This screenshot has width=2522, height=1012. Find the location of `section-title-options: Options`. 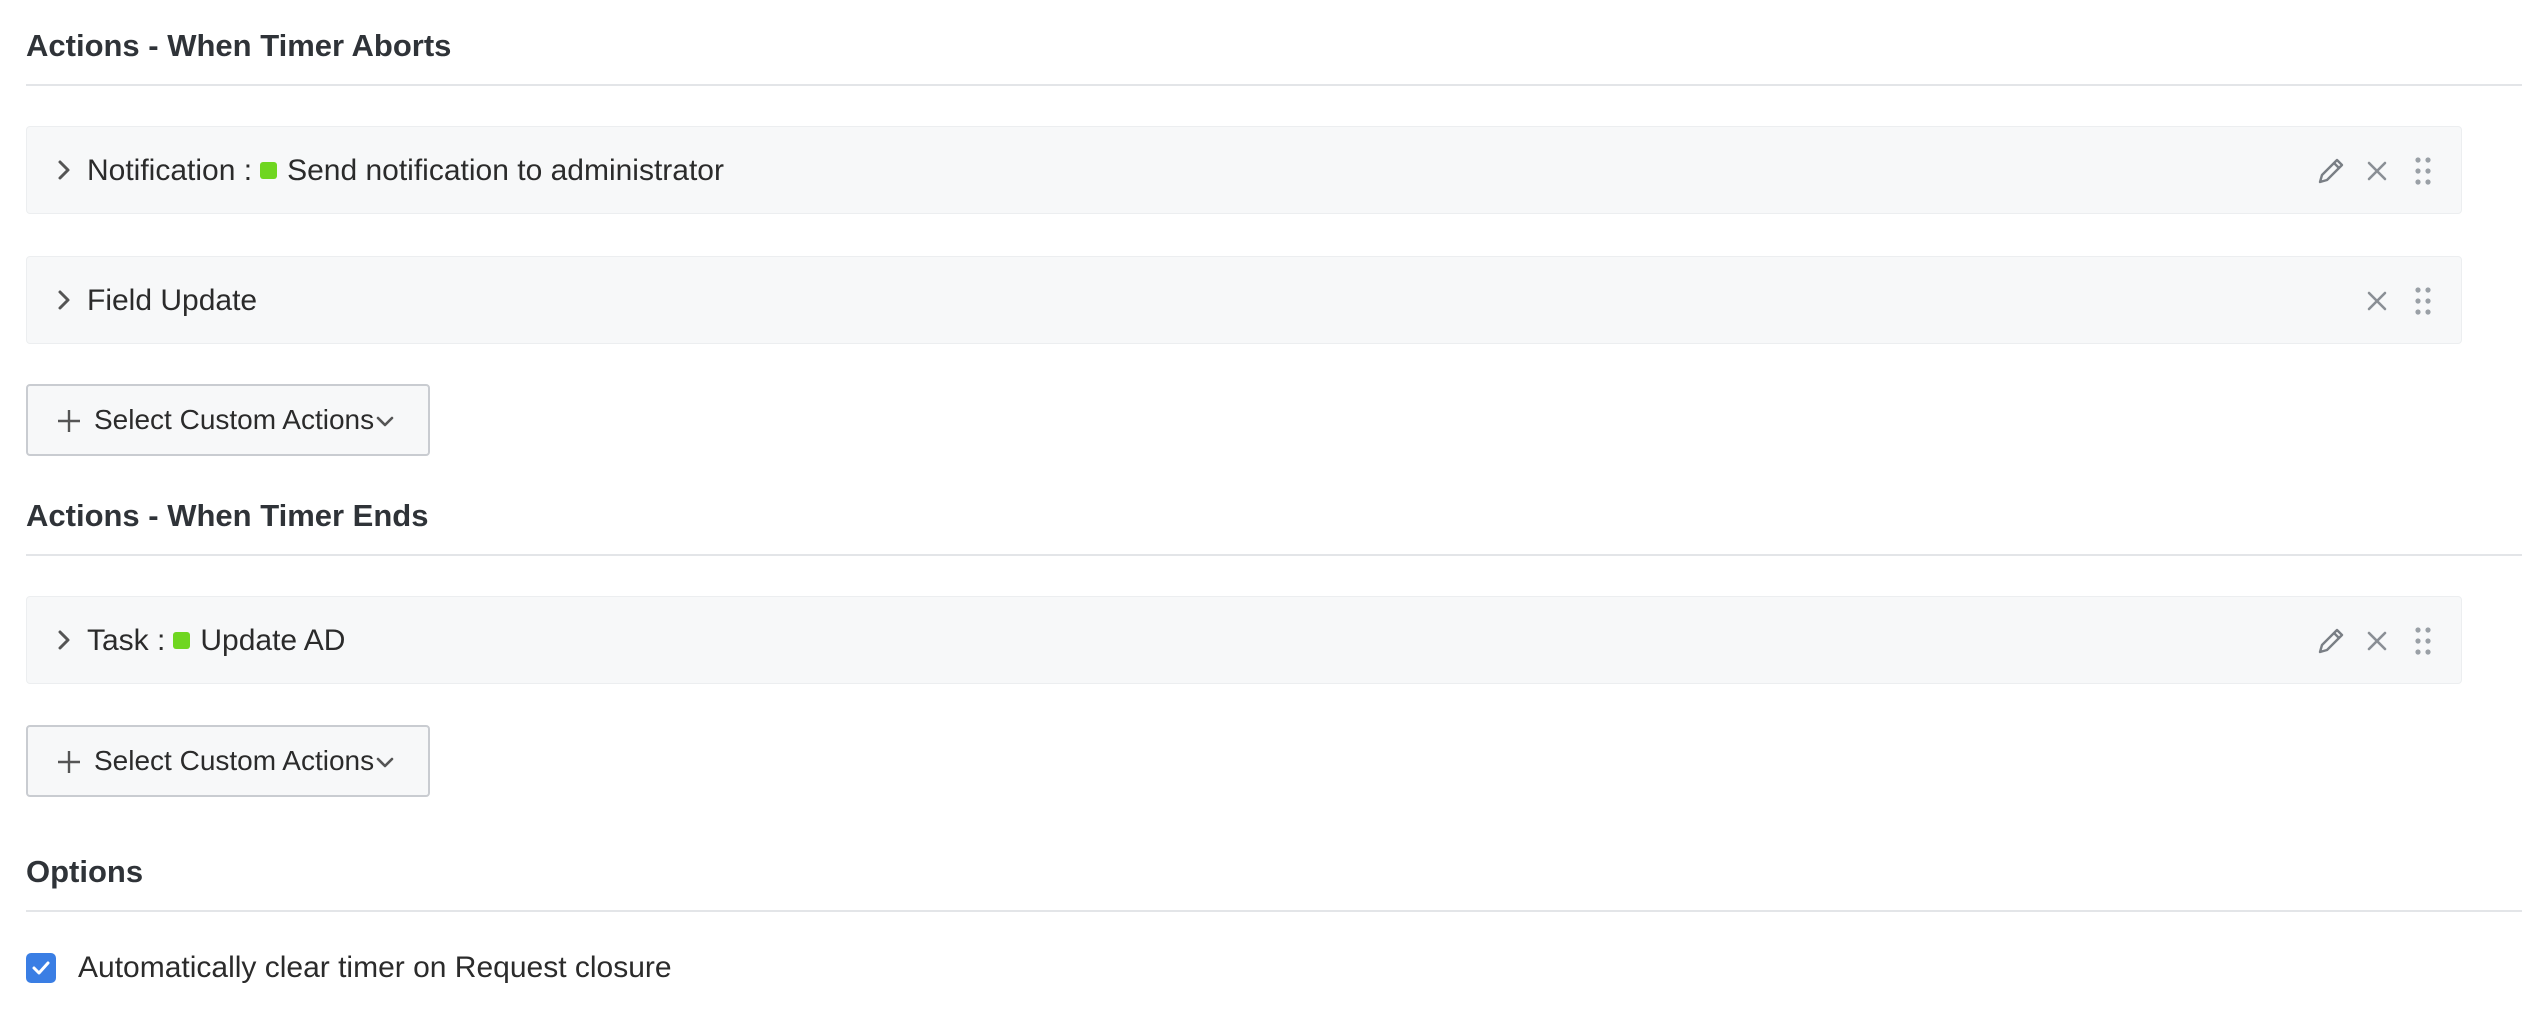

section-title-options: Options is located at coordinates (85, 871).